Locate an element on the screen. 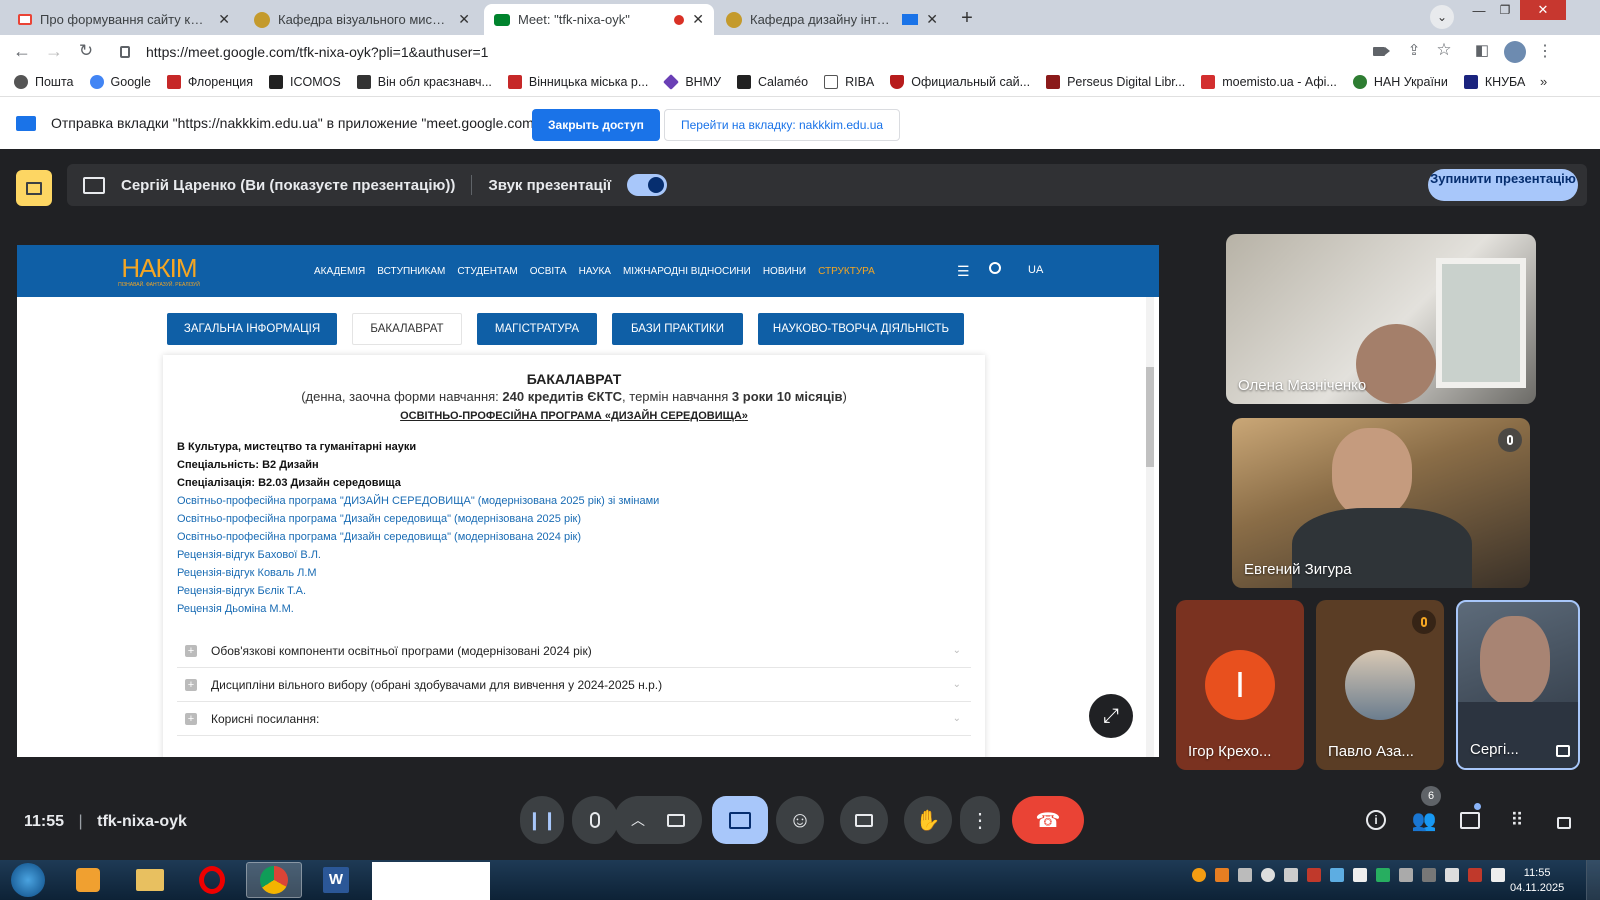 The width and height of the screenshot is (1600, 900). taskbar-word: W is located at coordinates (336, 880).